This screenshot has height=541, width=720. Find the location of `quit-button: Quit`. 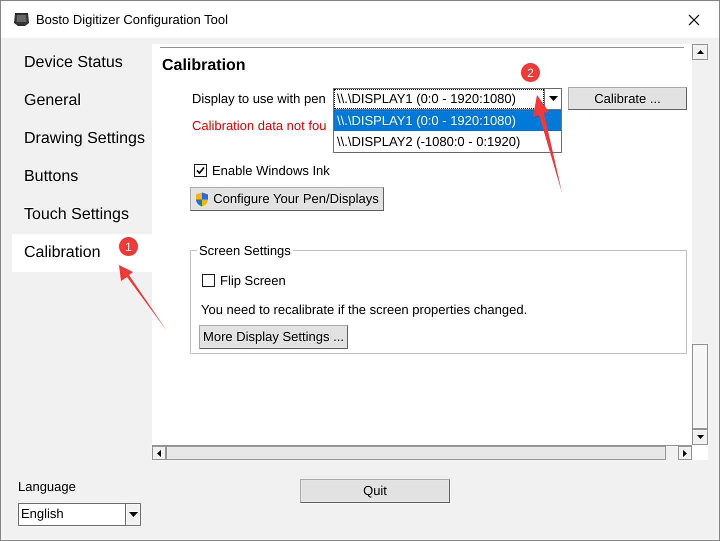

quit-button: Quit is located at coordinates (375, 491).